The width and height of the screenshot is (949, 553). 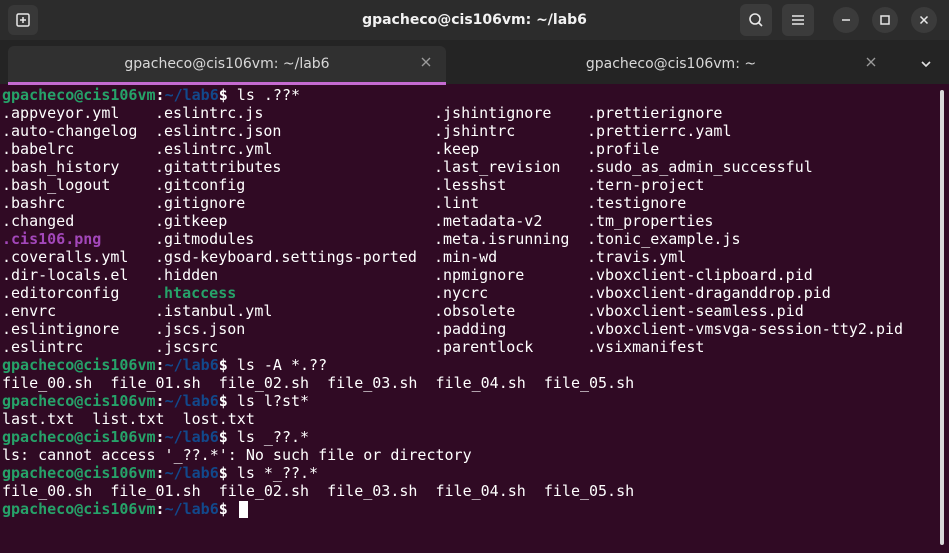 What do you see at coordinates (191, 221) in the screenshot?
I see `listing-entry: .gitkeep` at bounding box center [191, 221].